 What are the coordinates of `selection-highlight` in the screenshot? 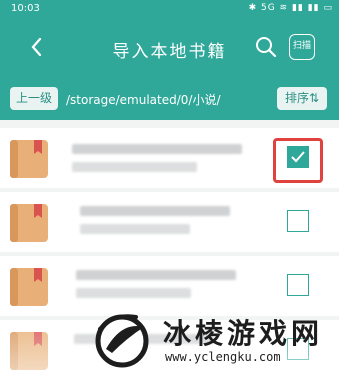 It's located at (298, 160).